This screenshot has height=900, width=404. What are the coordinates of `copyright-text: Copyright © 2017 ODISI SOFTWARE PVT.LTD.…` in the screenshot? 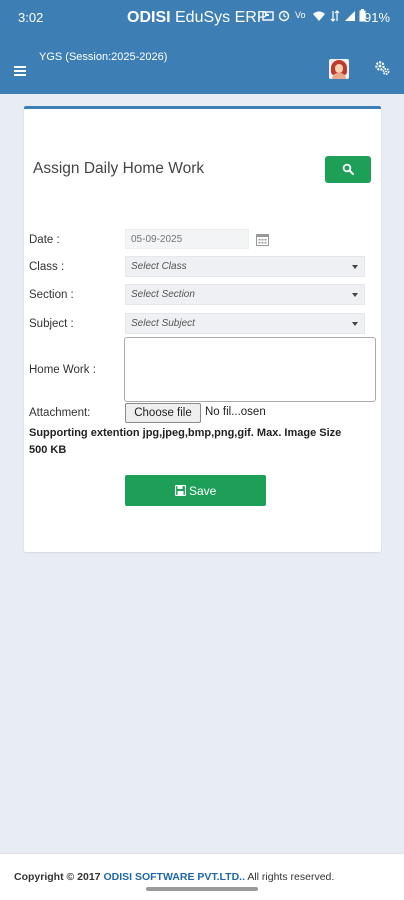 It's located at (174, 877).